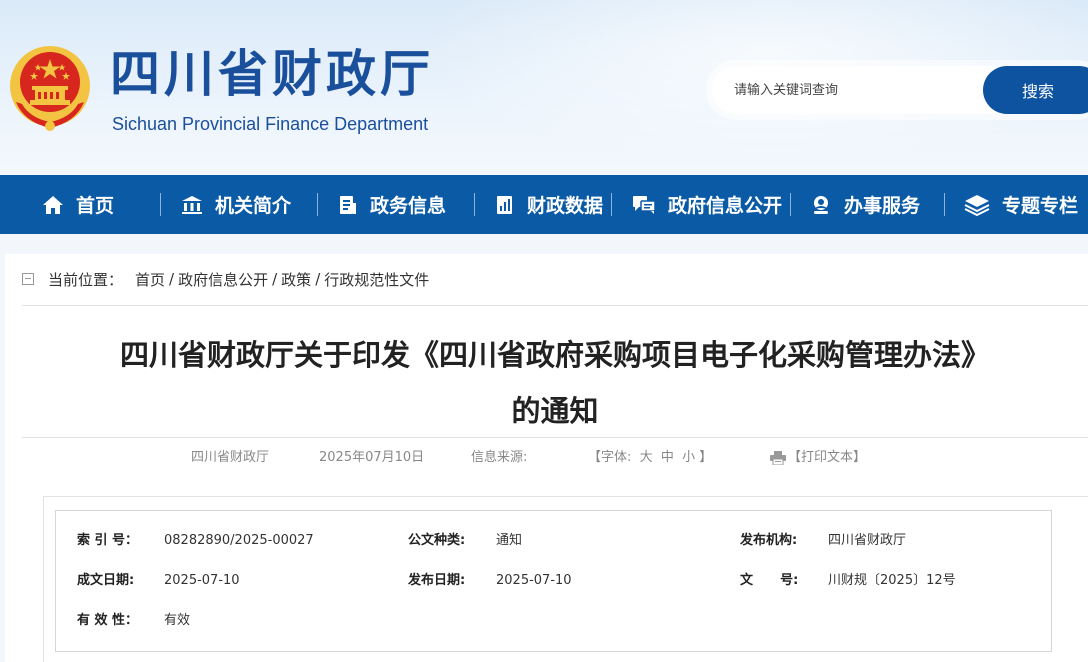 Image resolution: width=1088 pixels, height=662 pixels. I want to click on article-title-line: 四川省财政厅关于印发《四川省政府采购项目电子化采购管理办法》, so click(554, 355).